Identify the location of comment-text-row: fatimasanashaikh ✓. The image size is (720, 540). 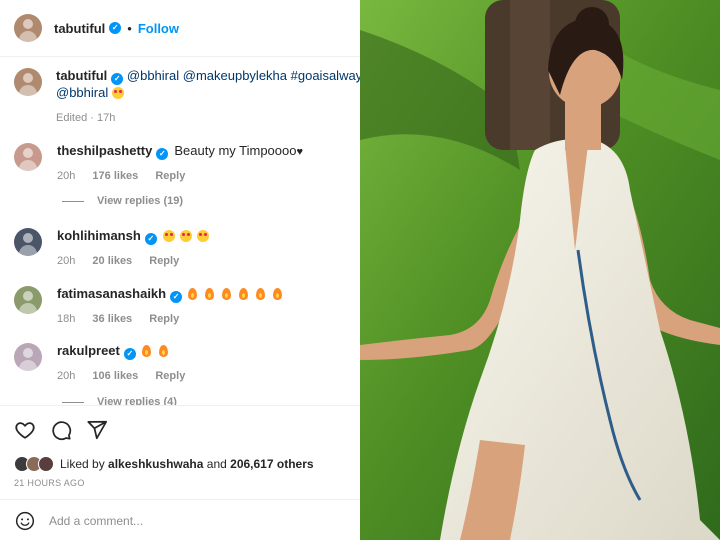
(173, 294).